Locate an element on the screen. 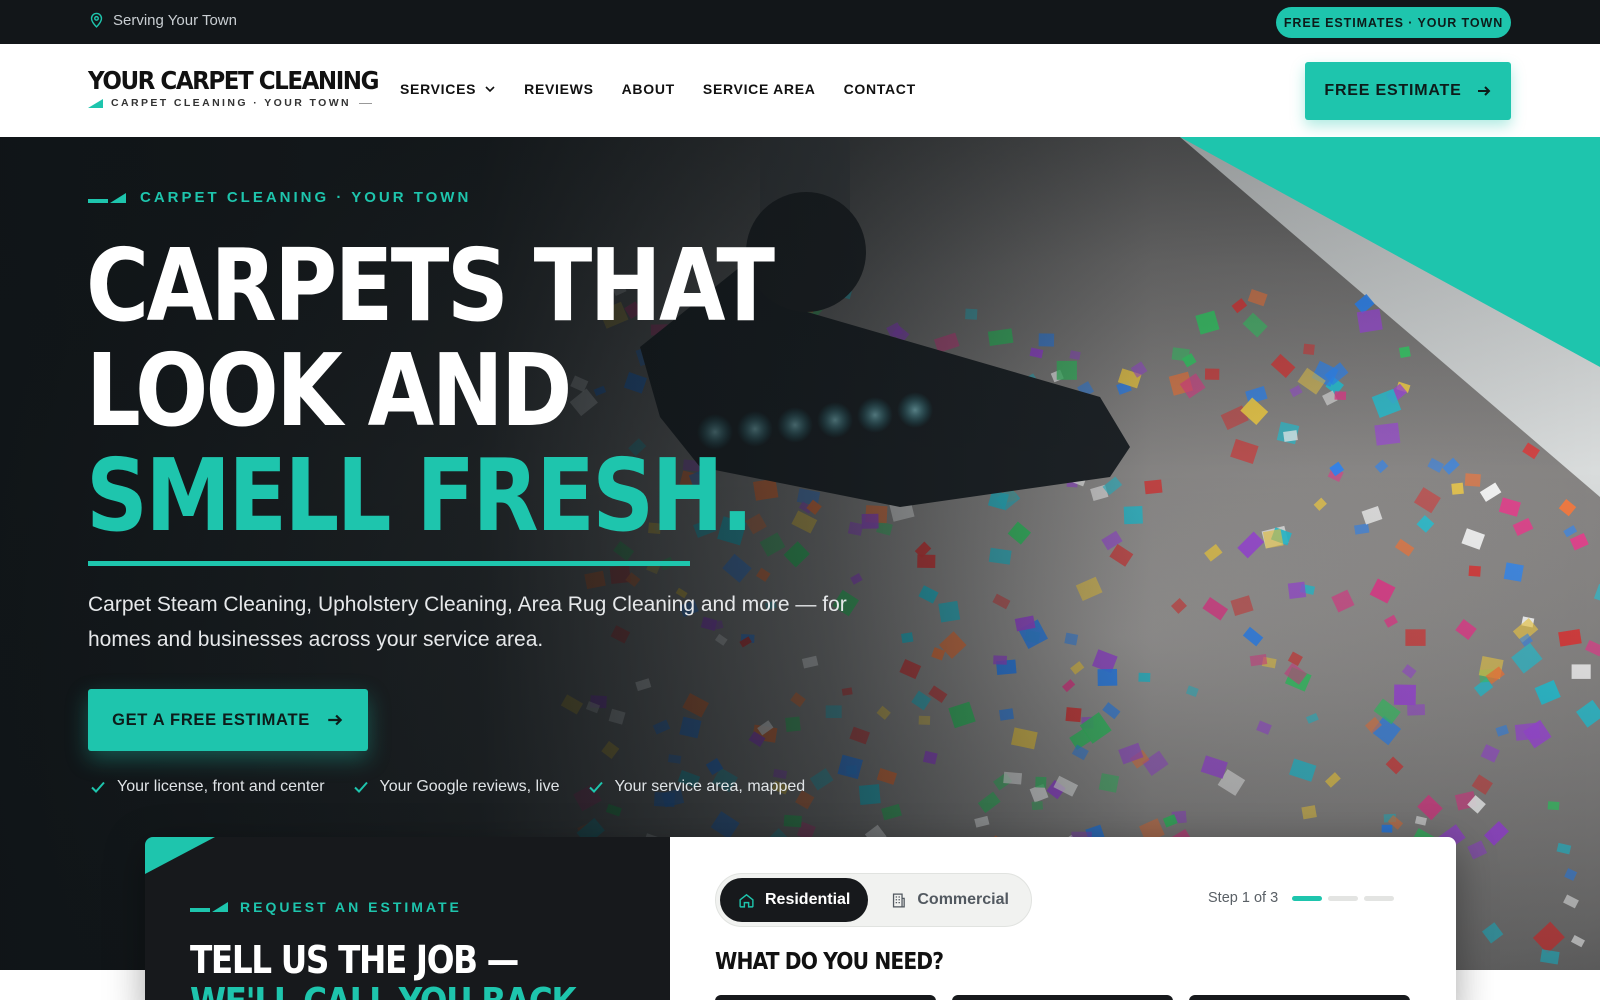  headline-underline is located at coordinates (389, 563).